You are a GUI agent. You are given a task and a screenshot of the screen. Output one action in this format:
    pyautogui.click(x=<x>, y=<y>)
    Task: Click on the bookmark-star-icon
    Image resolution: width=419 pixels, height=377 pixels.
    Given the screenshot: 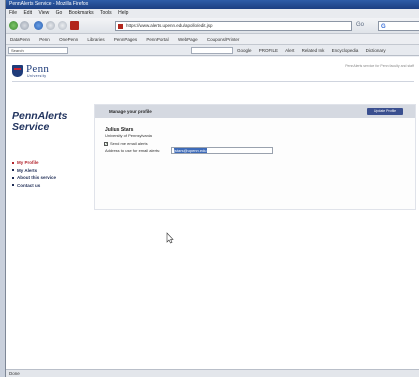 What is the action you would take?
    pyautogui.click(x=74, y=25)
    